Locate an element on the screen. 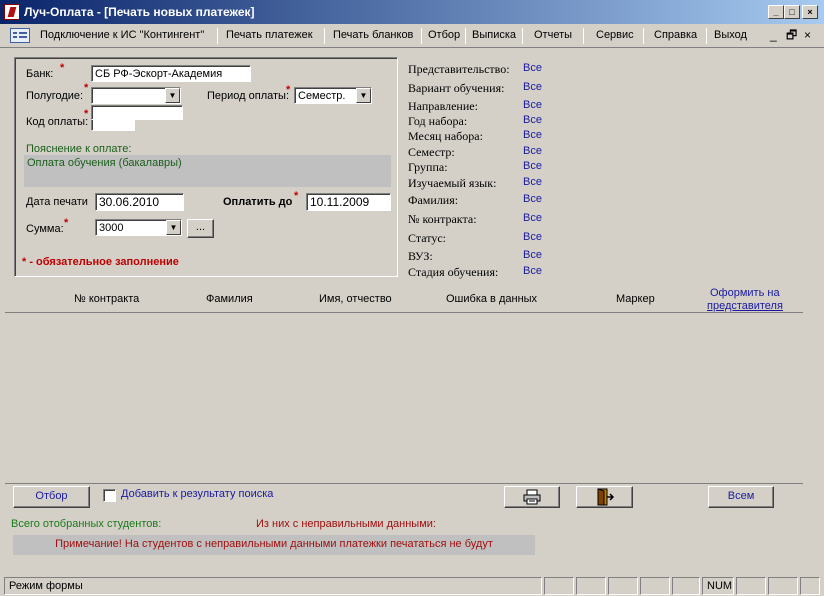 This screenshot has height=596, width=824. exit-door-icon is located at coordinates (605, 497).